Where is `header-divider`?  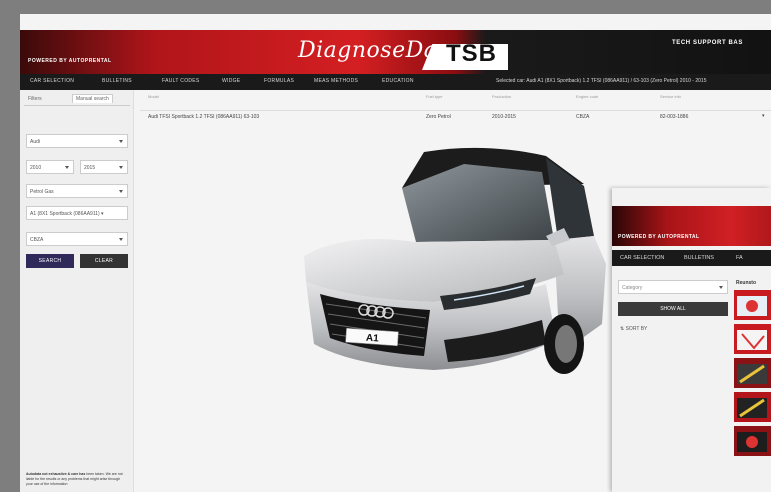
header-divider is located at coordinates (455, 110).